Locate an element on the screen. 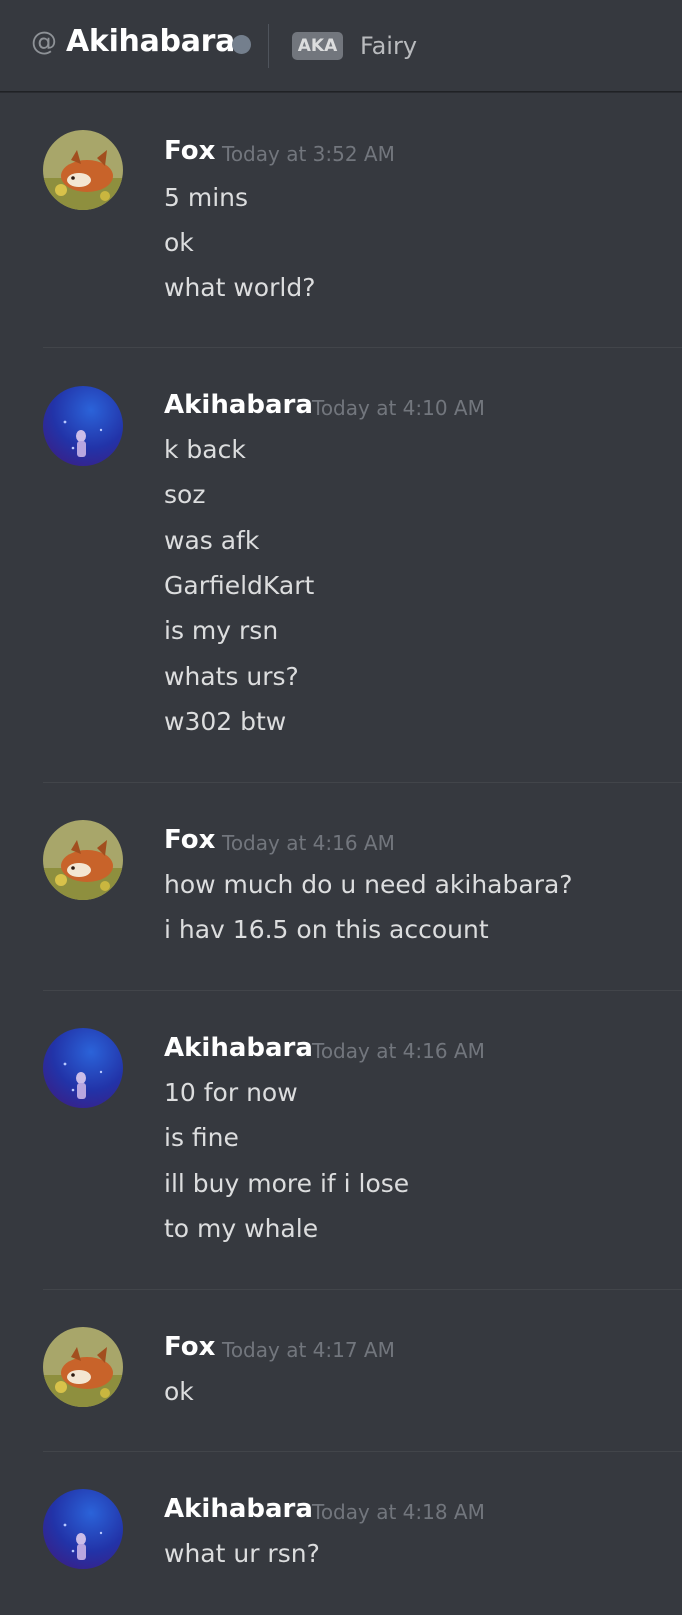 Image resolution: width=682 pixels, height=1615 pixels. offline-status-icon is located at coordinates (241, 44).